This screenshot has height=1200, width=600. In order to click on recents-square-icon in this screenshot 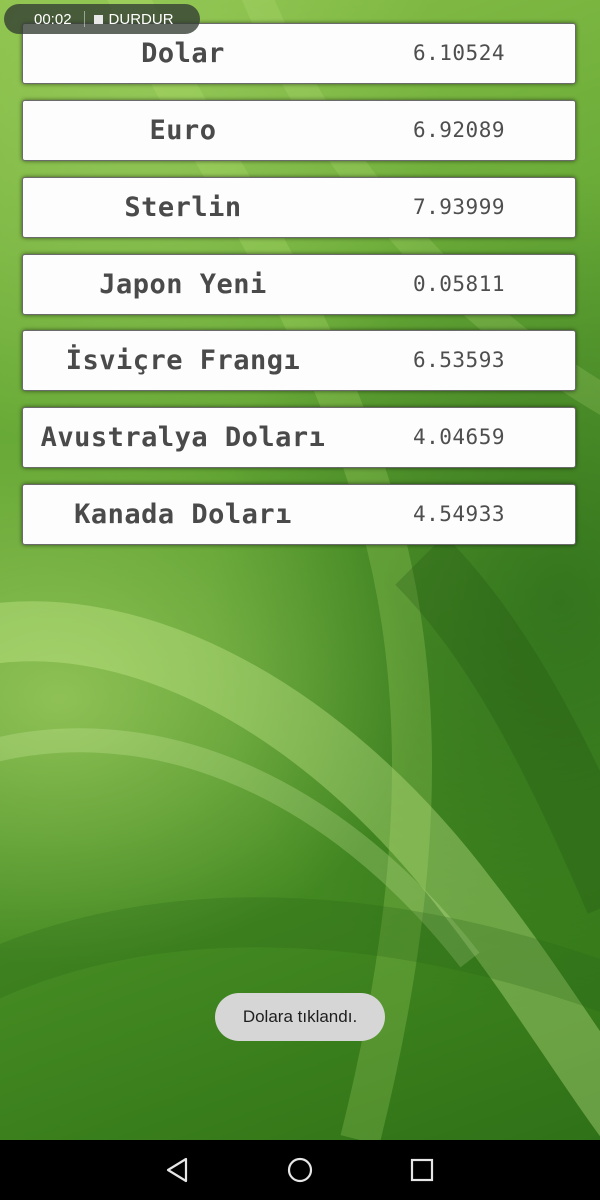, I will do `click(422, 1170)`.